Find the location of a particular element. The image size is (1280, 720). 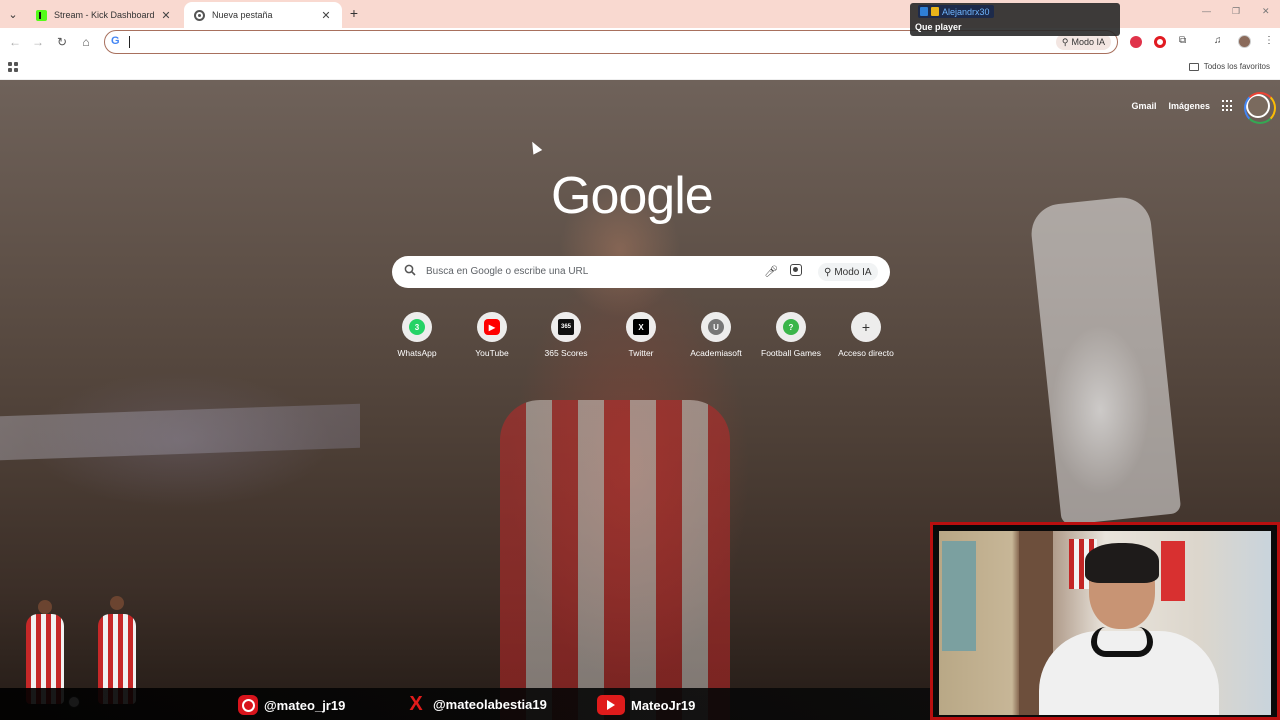

tab-new-tab: Nueva pestaña ✕ is located at coordinates (263, 15).